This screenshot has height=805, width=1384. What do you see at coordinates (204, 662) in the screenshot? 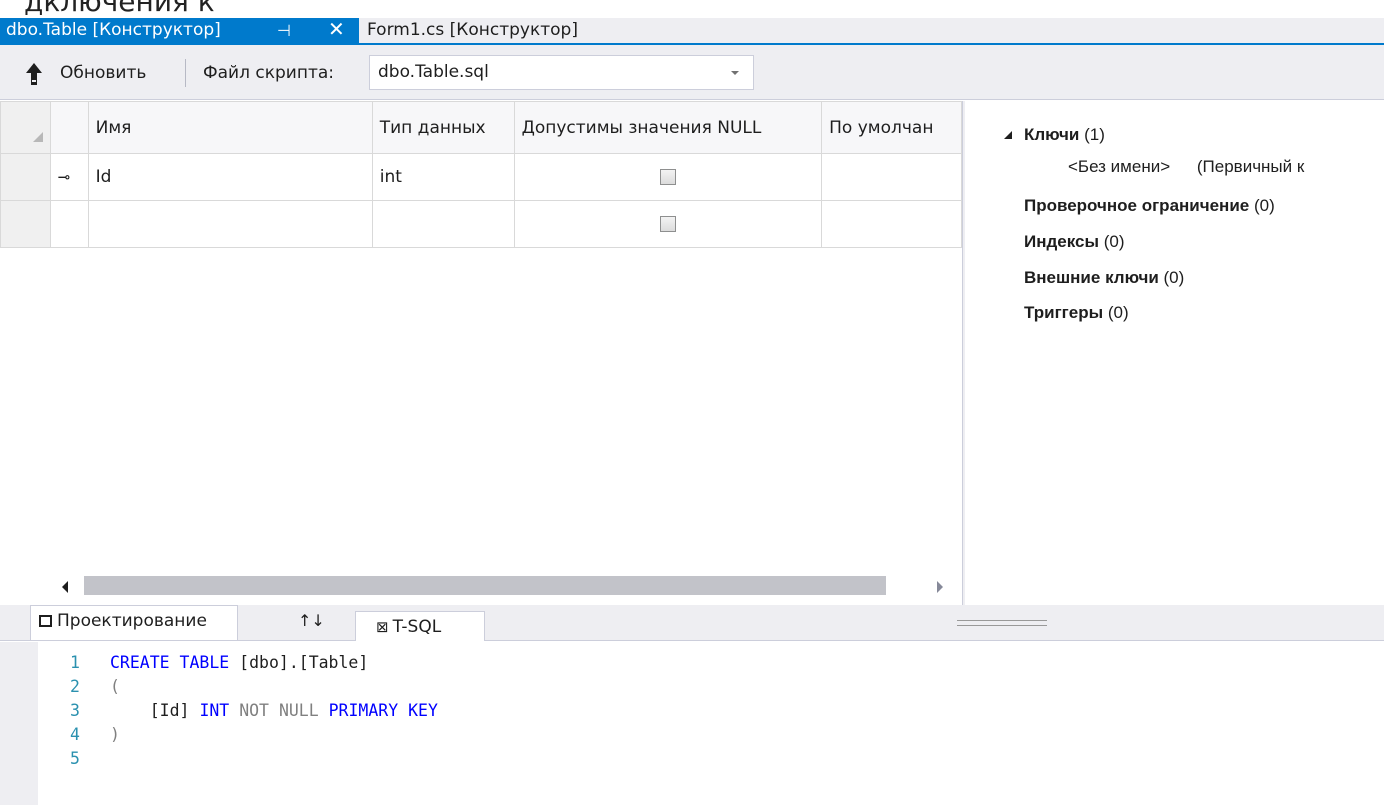
I see `keyword: TABLE` at bounding box center [204, 662].